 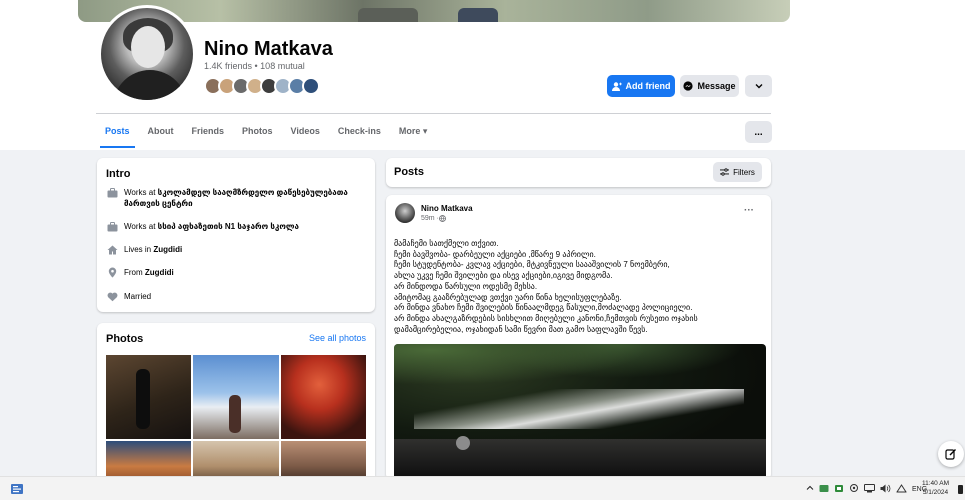 I want to click on message-label: Message, so click(x=716, y=86).